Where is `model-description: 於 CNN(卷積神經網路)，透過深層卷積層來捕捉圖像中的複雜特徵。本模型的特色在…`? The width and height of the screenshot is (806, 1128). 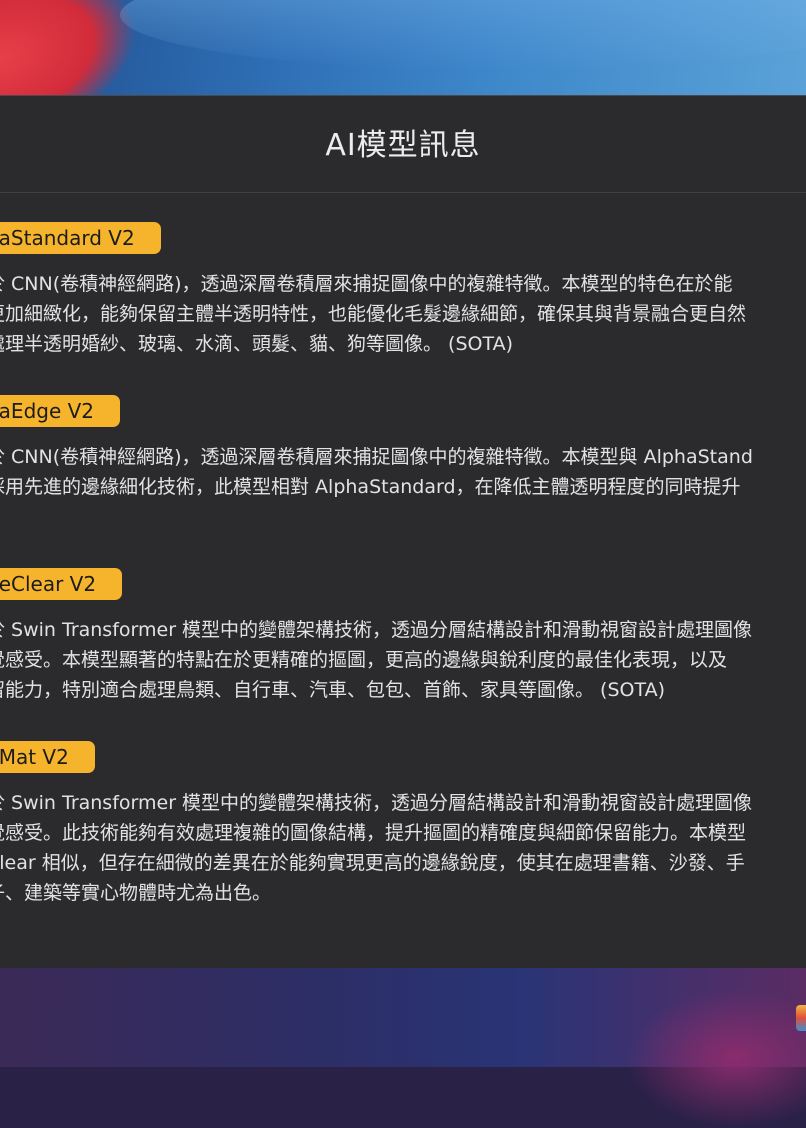 model-description: 於 CNN(卷積神經網路)，透過深層卷積層來捕捉圖像中的複雜特徵。本模型的特色在… is located at coordinates (403, 314).